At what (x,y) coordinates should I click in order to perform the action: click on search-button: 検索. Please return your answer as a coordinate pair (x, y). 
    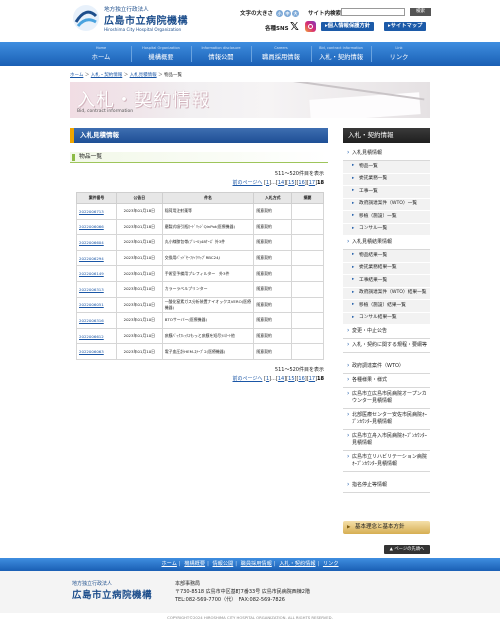
    Looking at the image, I should click on (420, 12).